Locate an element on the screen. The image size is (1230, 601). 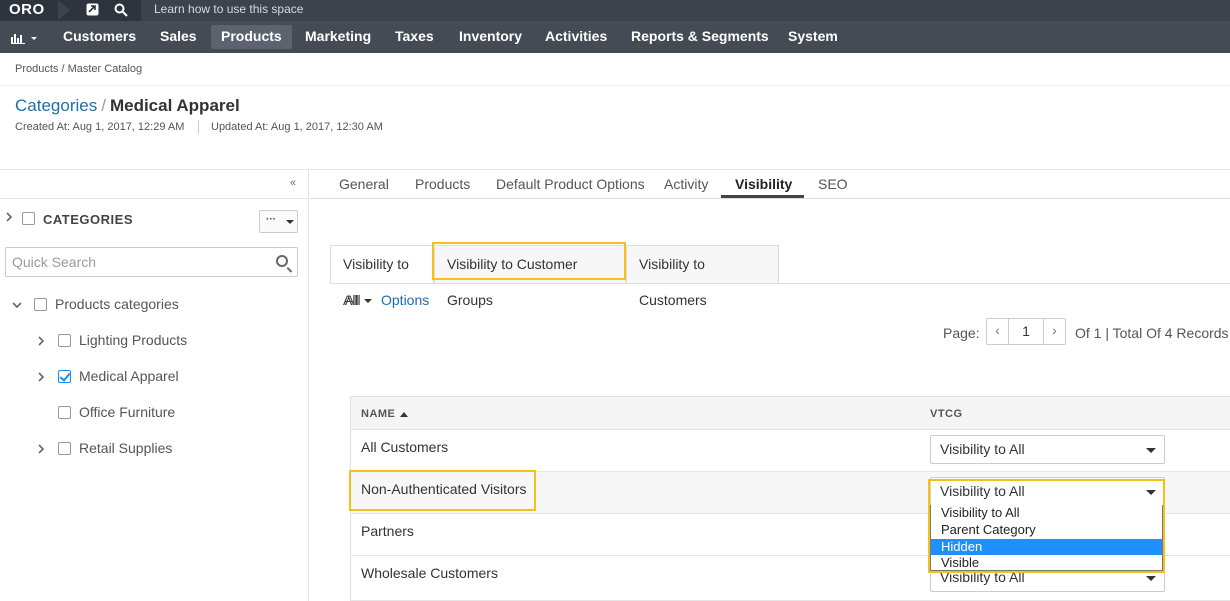
nav-activities: Activities is located at coordinates (576, 37).